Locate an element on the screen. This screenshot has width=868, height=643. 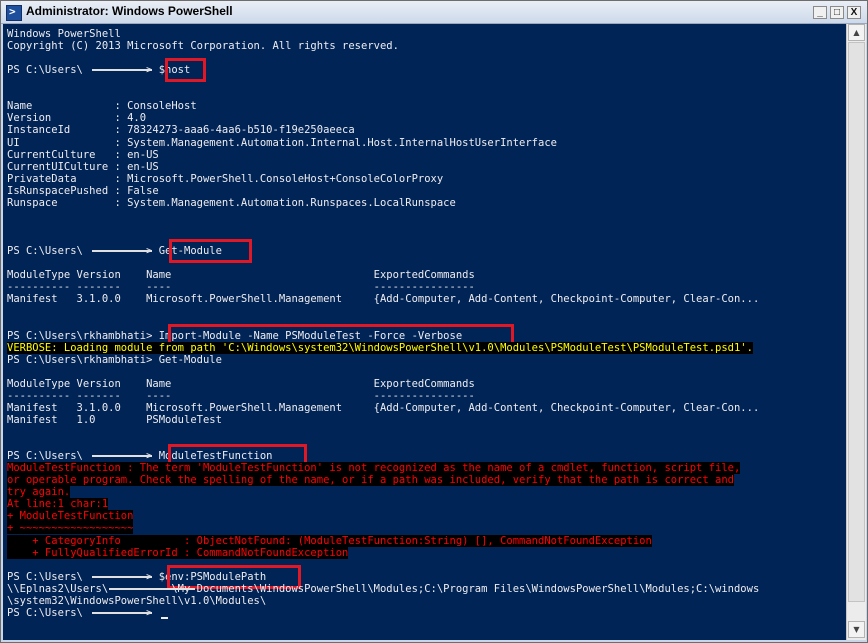
scroll-up-icon: ▲ is located at coordinates (856, 32).